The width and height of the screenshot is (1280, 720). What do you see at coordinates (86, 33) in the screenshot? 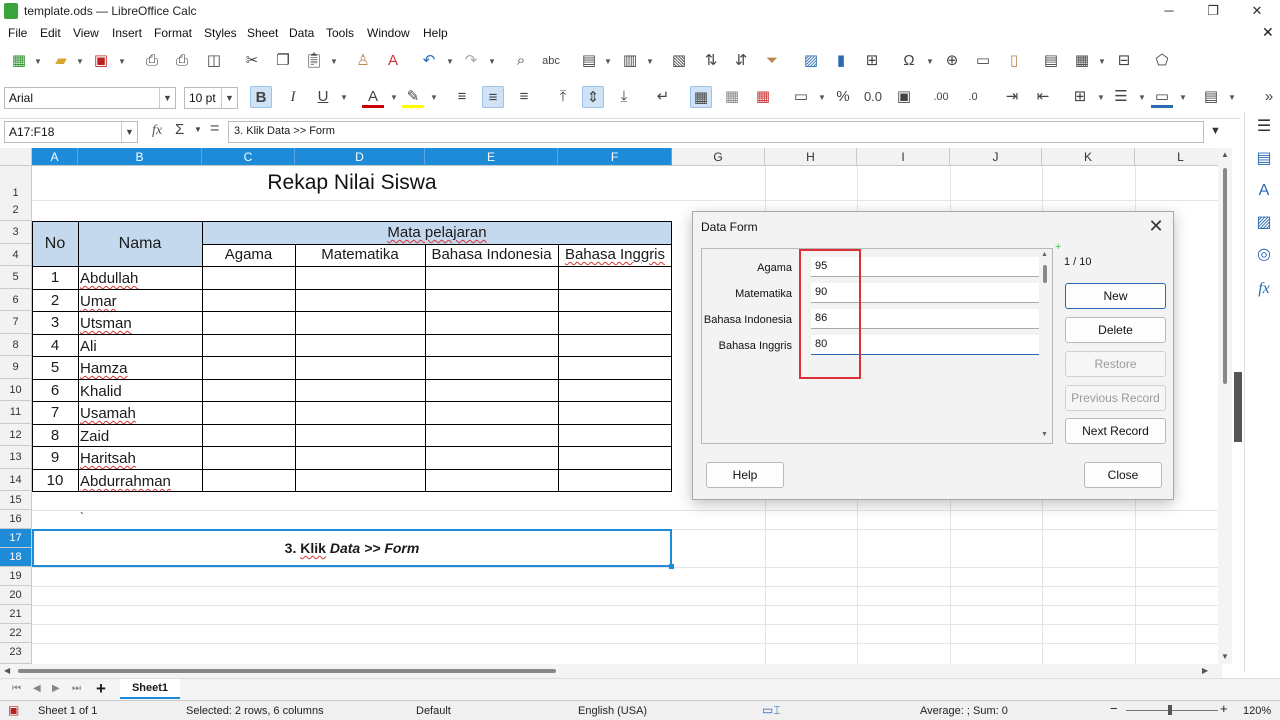
I see `menu-view: View` at bounding box center [86, 33].